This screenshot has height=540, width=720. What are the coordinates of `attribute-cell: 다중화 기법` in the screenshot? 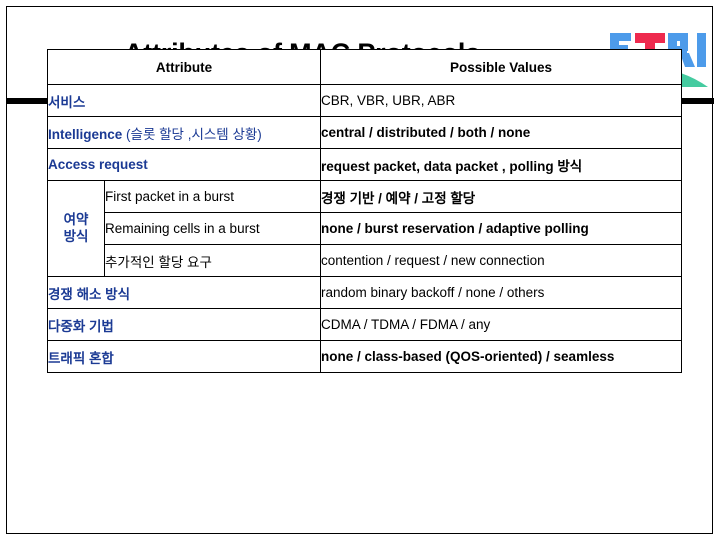 It's located at (184, 324).